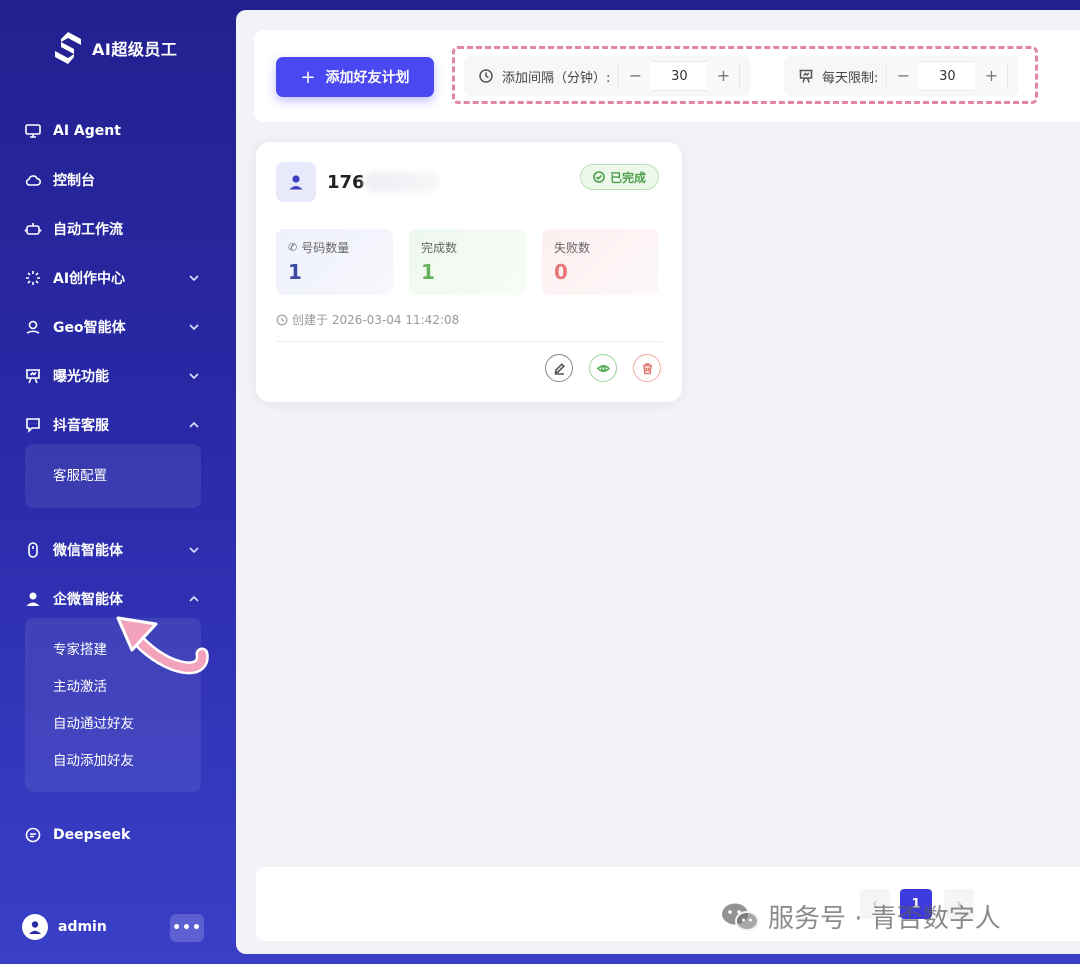 The image size is (1080, 964). I want to click on sidebar-subitem-auto-accept-friend: 自动通过好友, so click(113, 724).